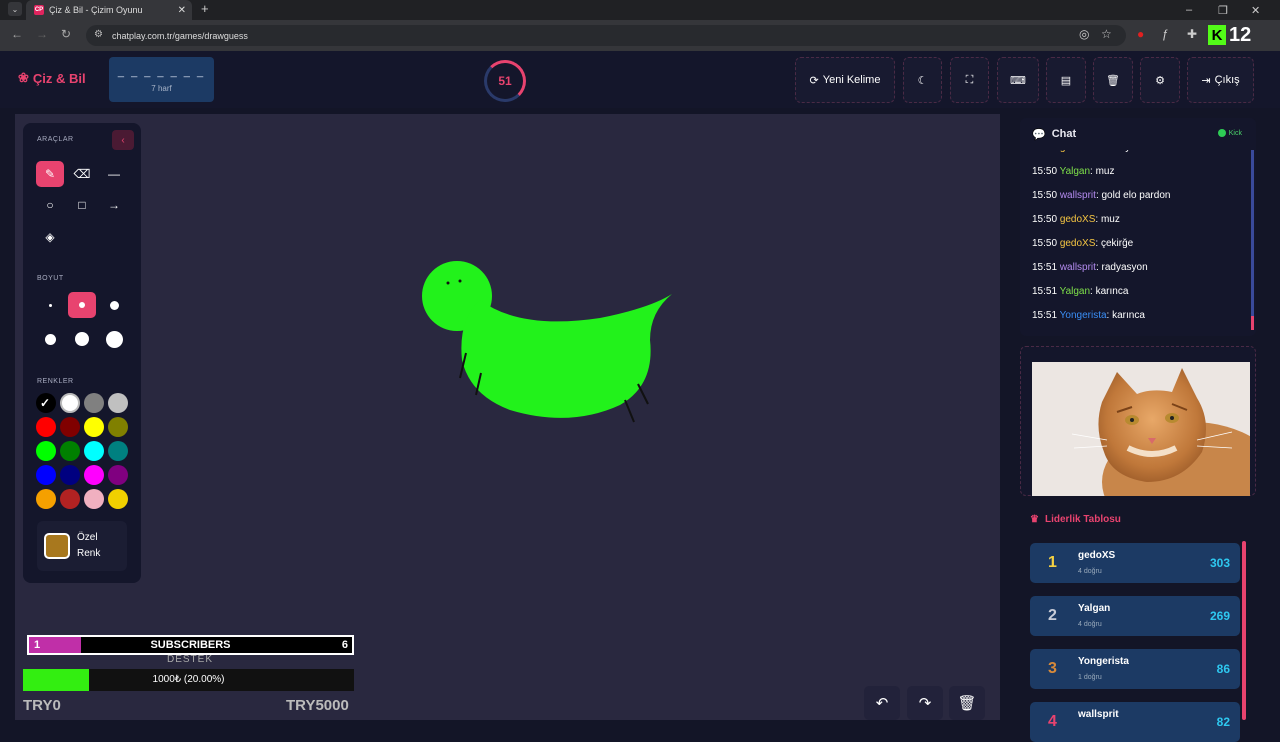 Image resolution: width=1280 pixels, height=742 pixels. What do you see at coordinates (15, 9) in the screenshot?
I see `tab-search-chevron-icon: ⌄` at bounding box center [15, 9].